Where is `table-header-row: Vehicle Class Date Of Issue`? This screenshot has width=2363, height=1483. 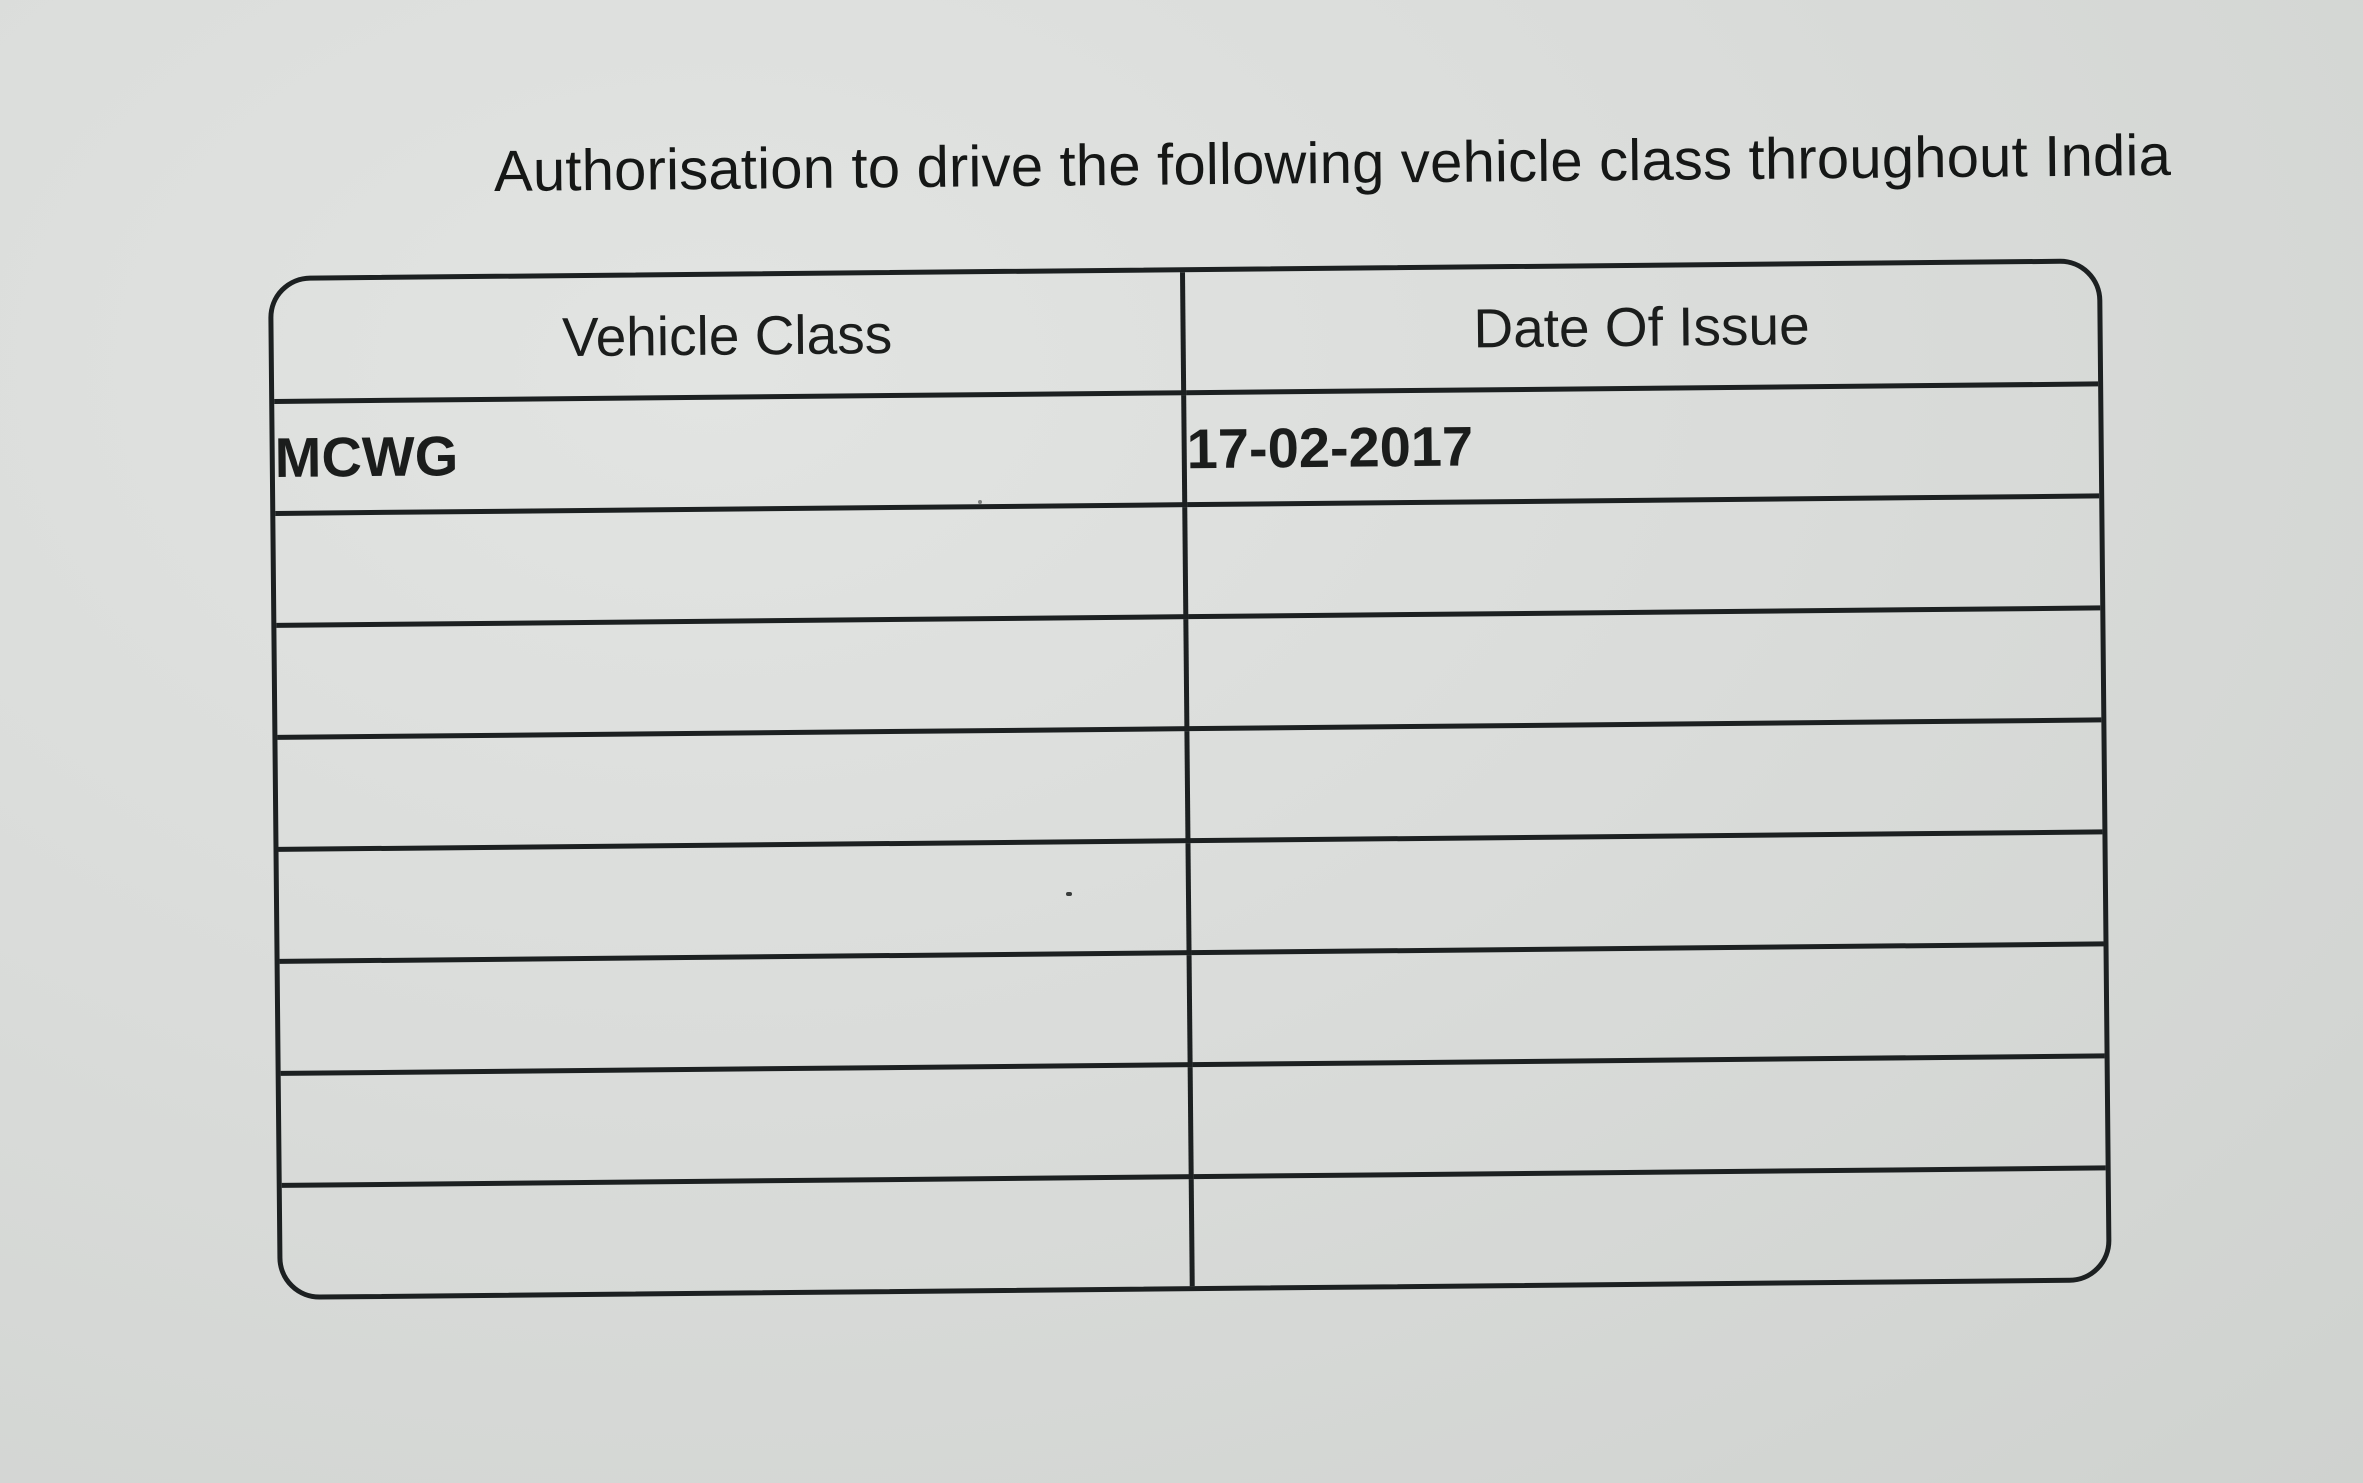 table-header-row: Vehicle Class Date Of Issue is located at coordinates (1186, 333).